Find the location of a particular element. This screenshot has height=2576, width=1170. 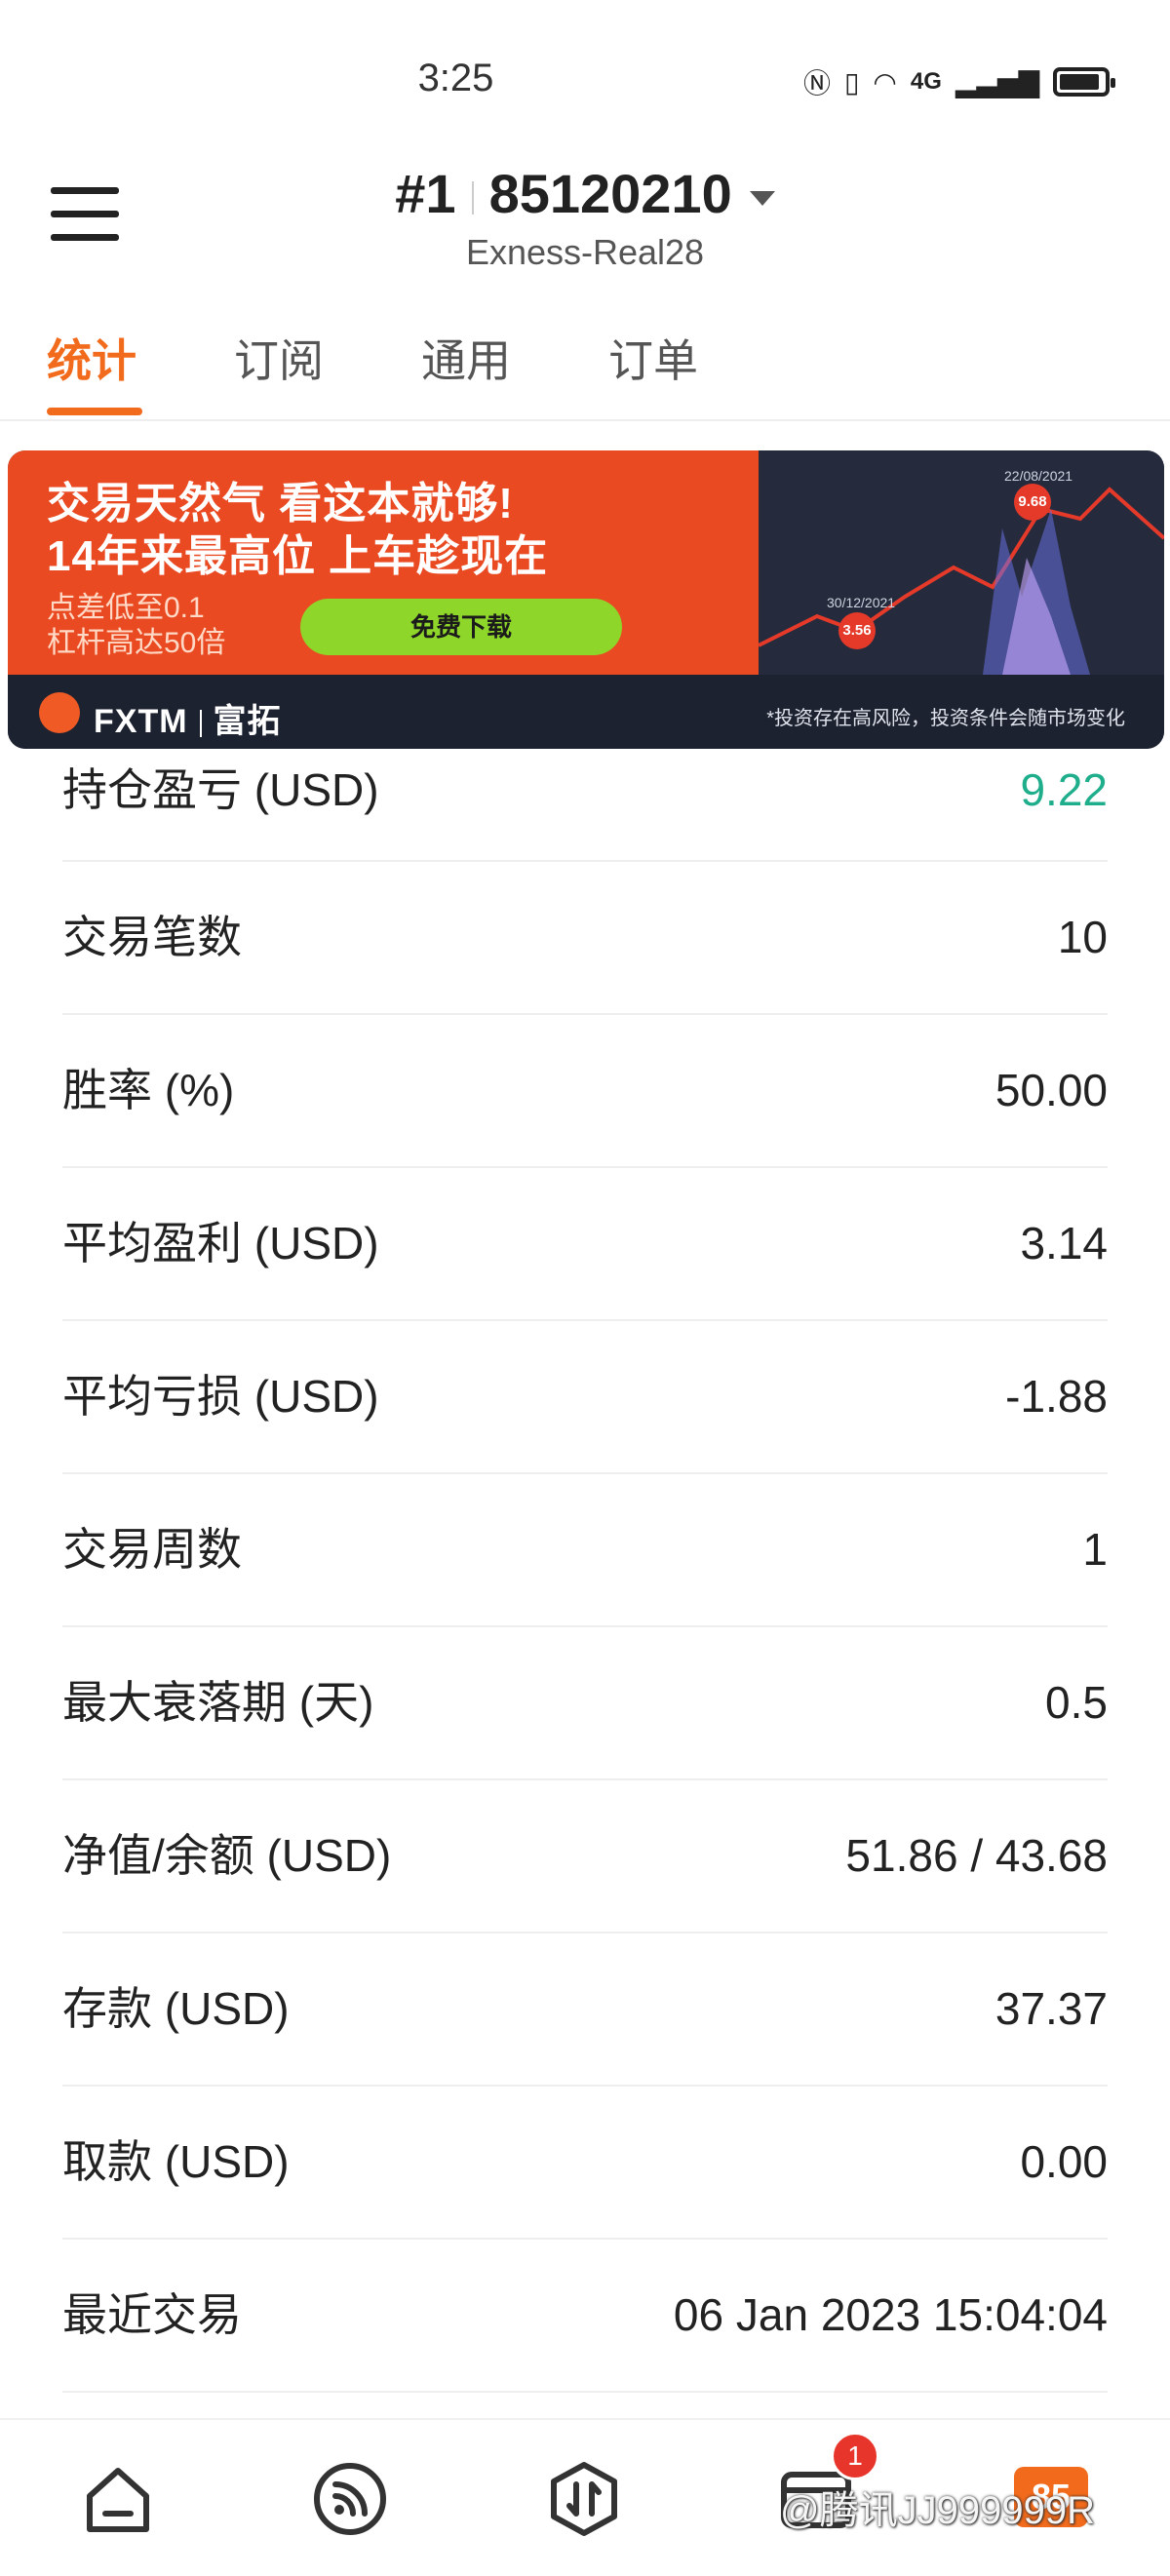

stat-value: 3.14 is located at coordinates (1064, 1243).